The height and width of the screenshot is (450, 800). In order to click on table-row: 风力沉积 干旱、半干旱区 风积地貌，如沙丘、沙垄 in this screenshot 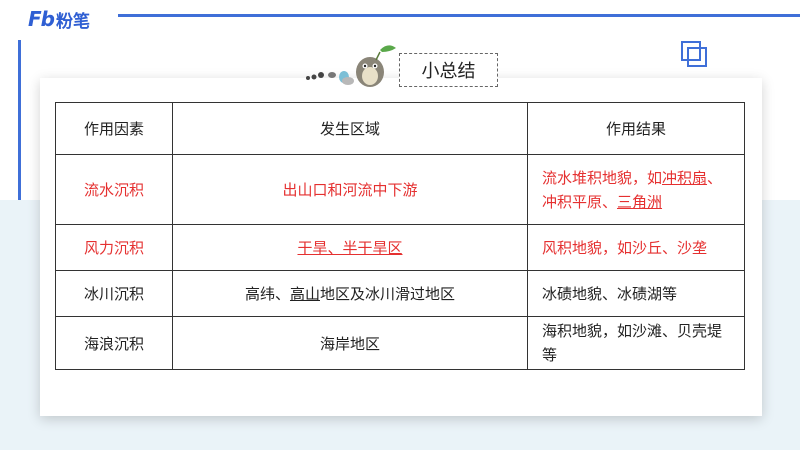, I will do `click(400, 247)`.